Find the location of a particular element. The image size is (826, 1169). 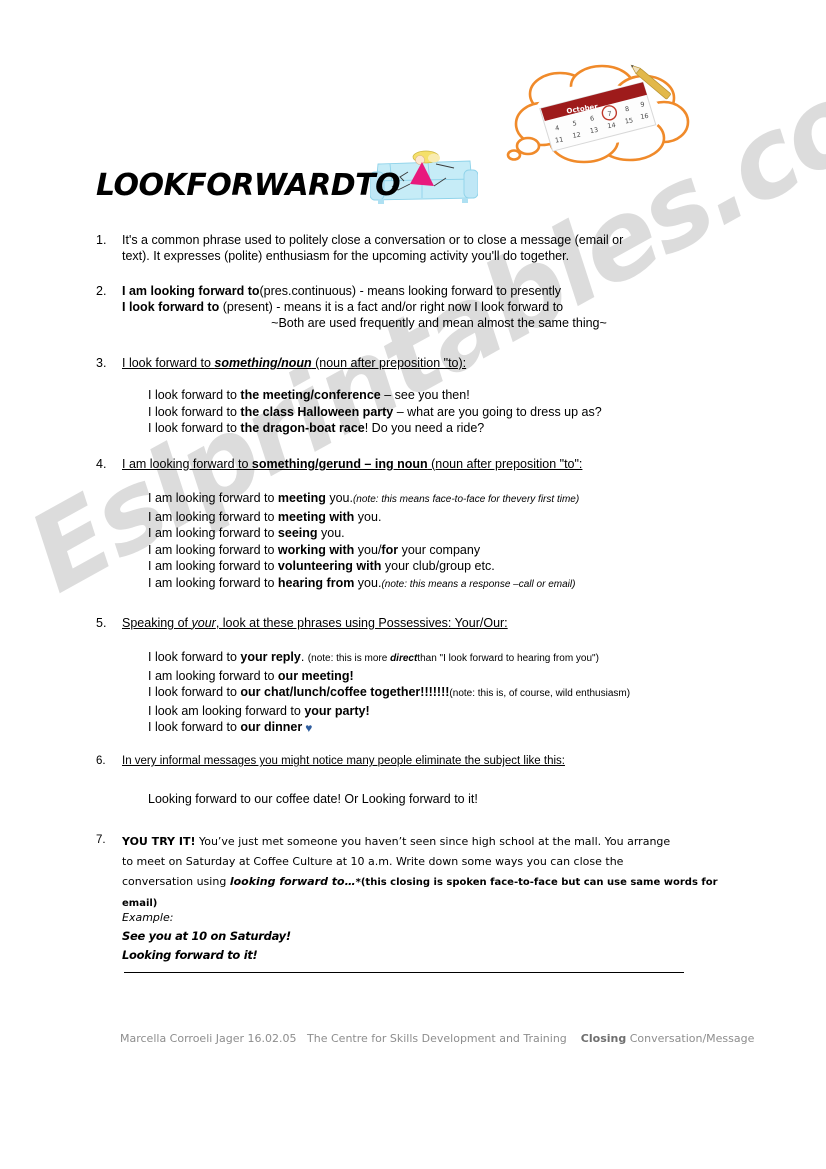

heart-icon: ♥ is located at coordinates (309, 728).